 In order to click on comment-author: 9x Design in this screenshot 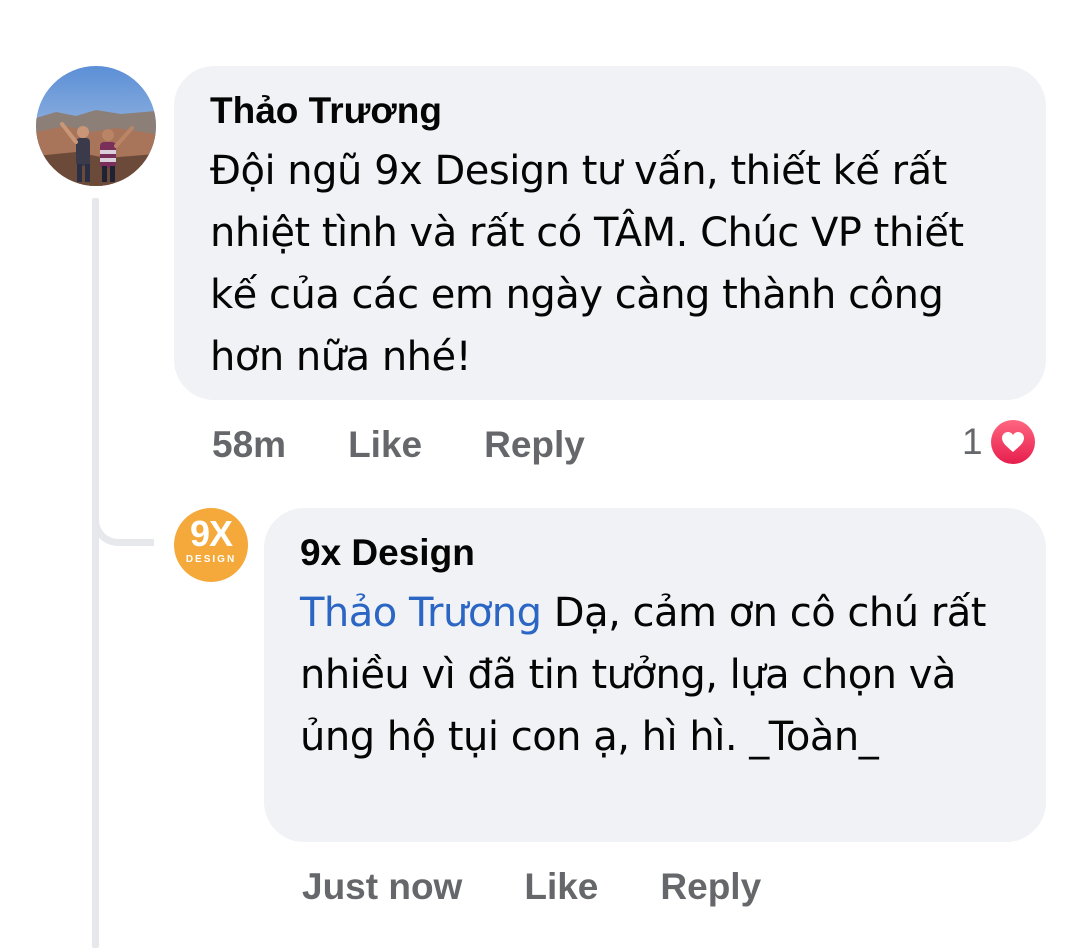, I will do `click(655, 553)`.